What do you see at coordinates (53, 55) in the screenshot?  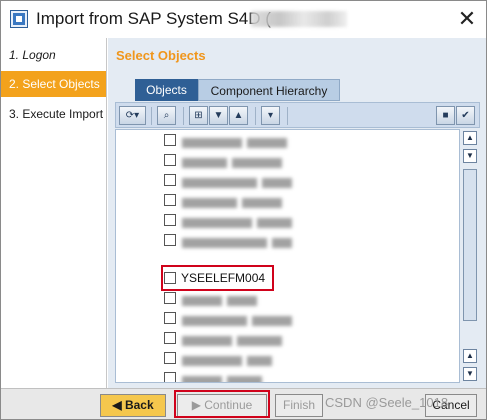 I see `step-logon: 1. Logon` at bounding box center [53, 55].